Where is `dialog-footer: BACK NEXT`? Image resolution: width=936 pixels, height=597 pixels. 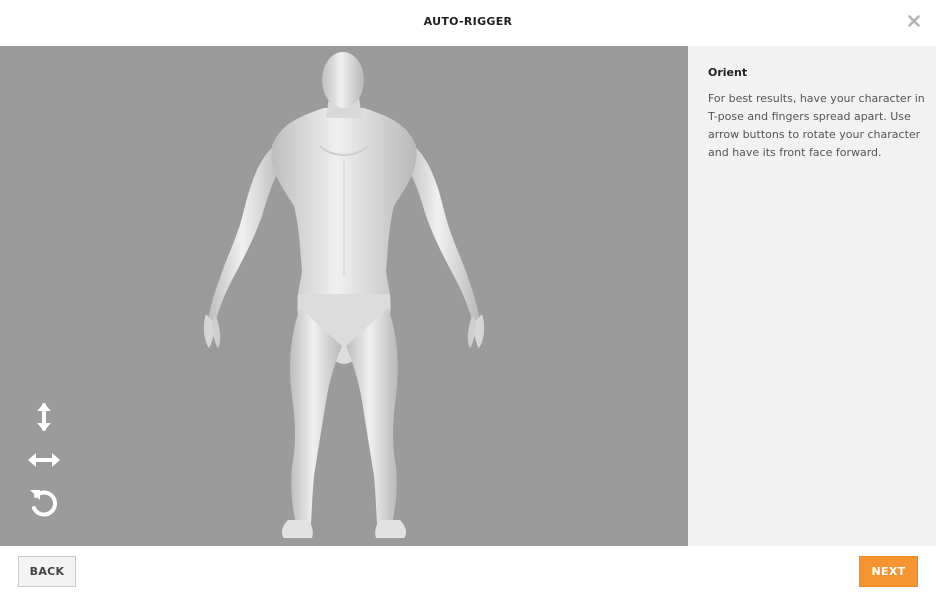 dialog-footer: BACK NEXT is located at coordinates (468, 571).